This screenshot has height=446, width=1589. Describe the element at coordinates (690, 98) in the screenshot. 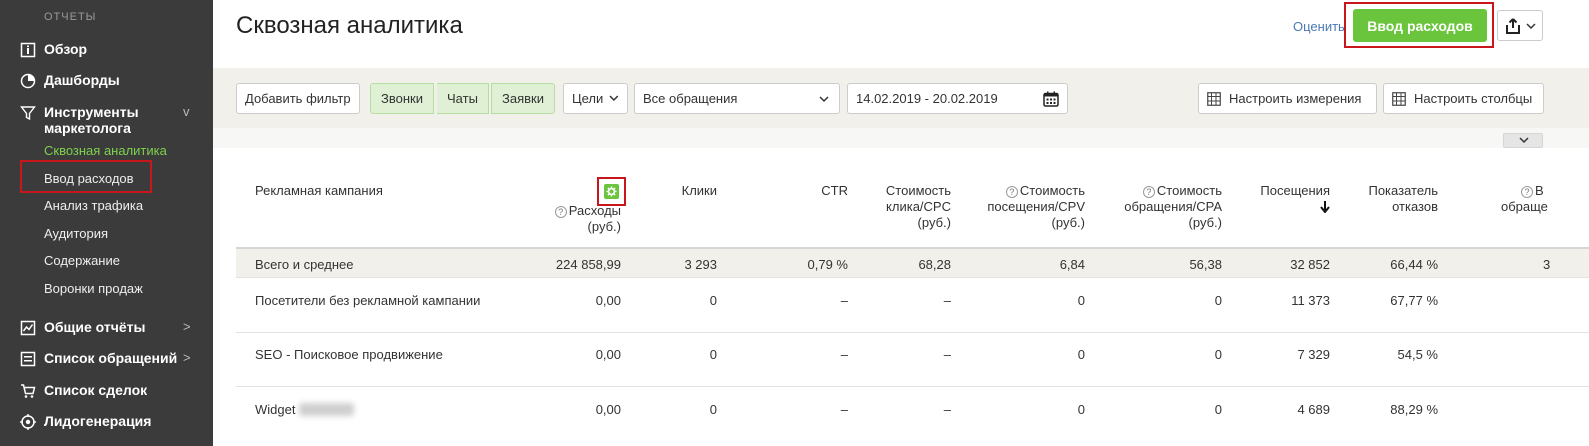

I see `requests-select-value: Все обращения` at that location.